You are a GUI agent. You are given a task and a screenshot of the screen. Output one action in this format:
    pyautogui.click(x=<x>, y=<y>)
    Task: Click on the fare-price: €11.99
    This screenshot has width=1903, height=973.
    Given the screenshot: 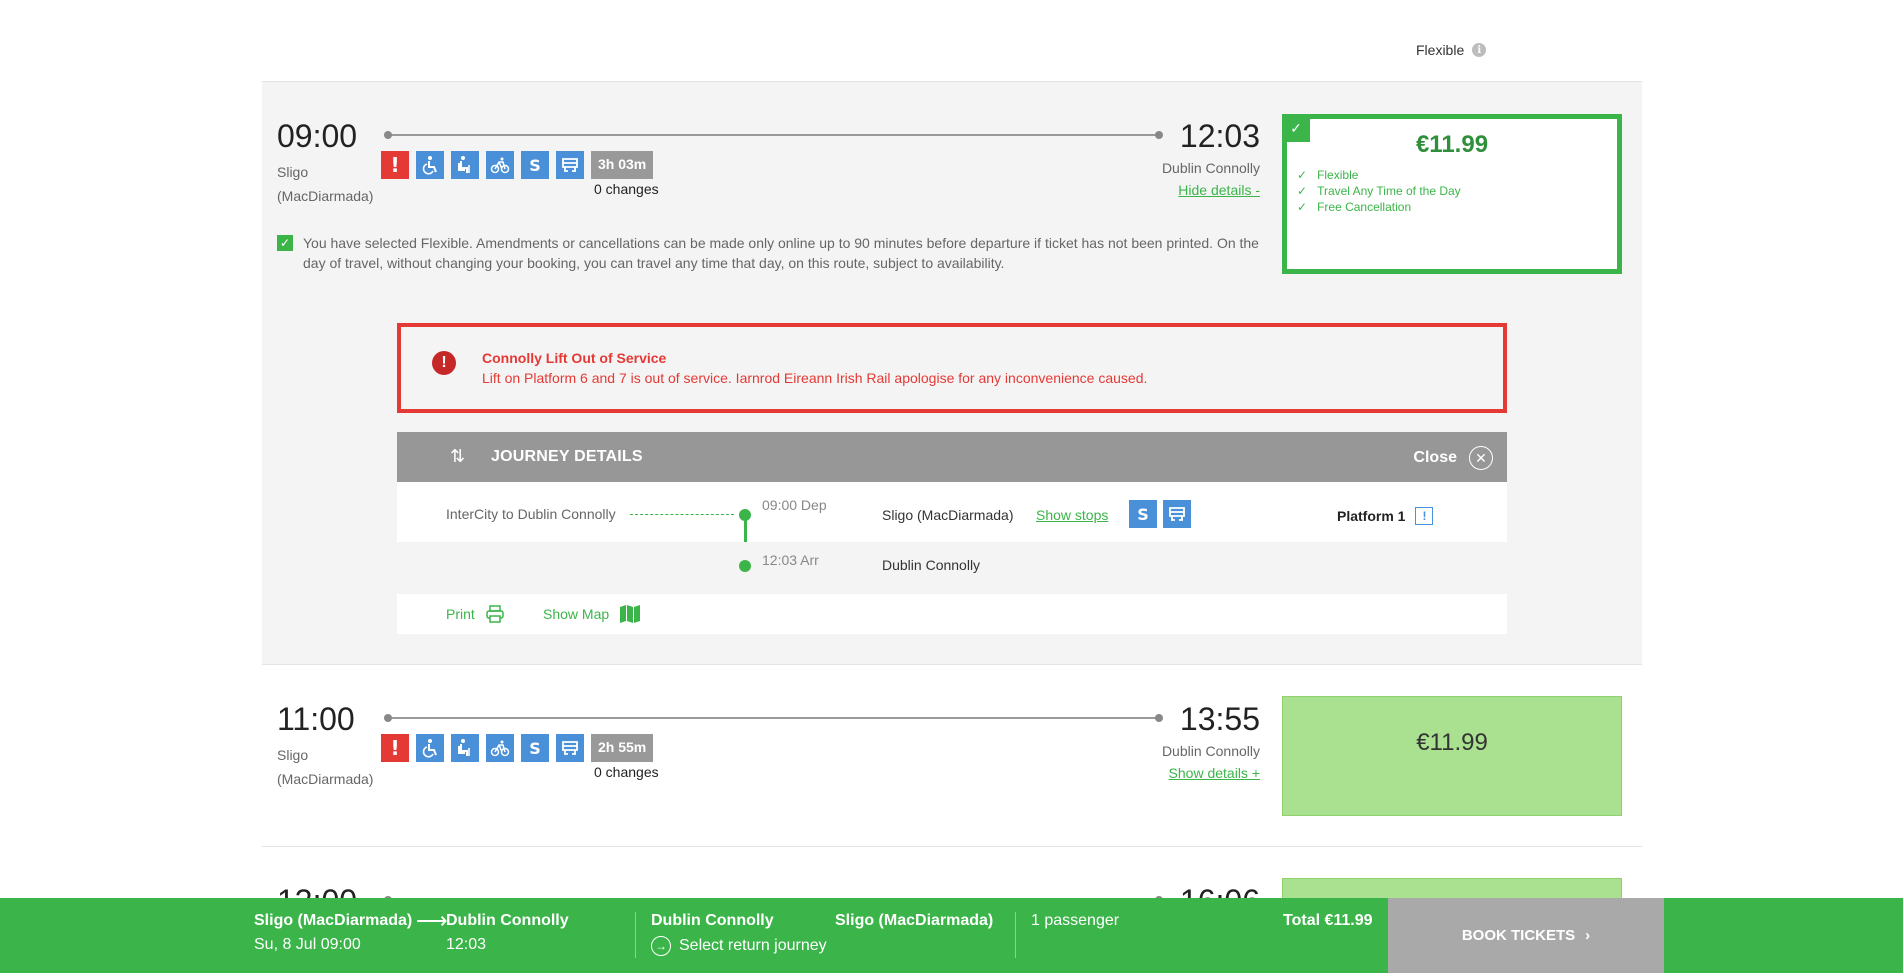 What is the action you would take?
    pyautogui.click(x=1452, y=144)
    